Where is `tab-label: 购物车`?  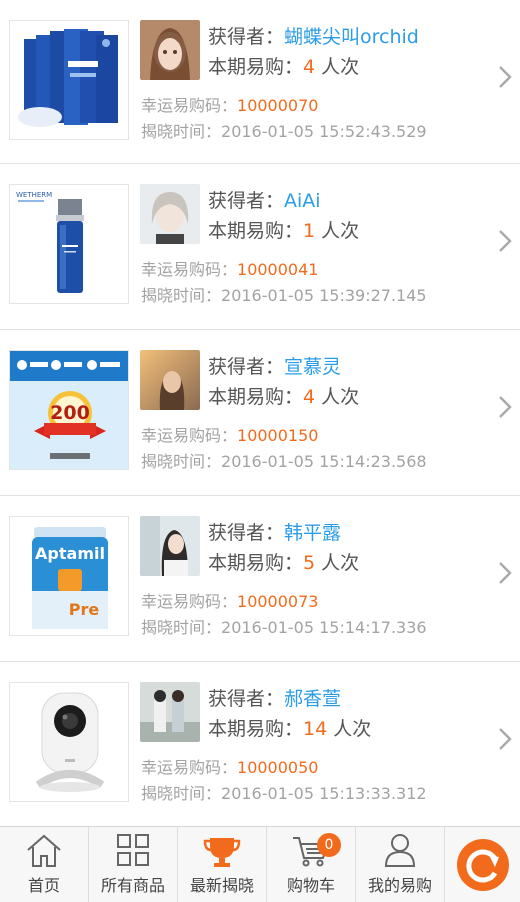 tab-label: 购物车 is located at coordinates (310, 885).